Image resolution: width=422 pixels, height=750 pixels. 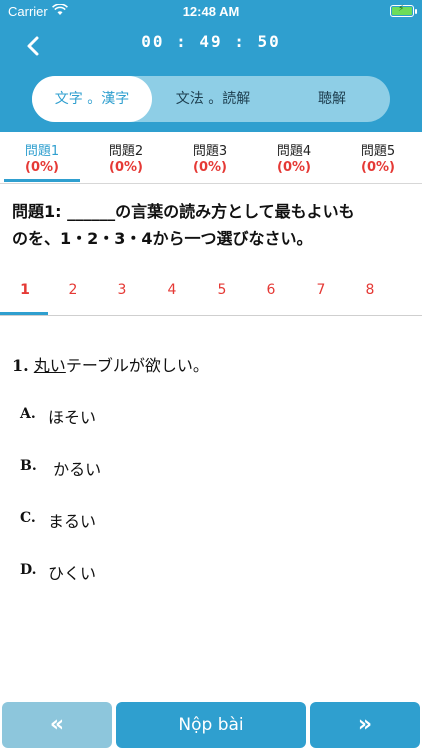 I want to click on option-text: ほそい, so click(x=72, y=417).